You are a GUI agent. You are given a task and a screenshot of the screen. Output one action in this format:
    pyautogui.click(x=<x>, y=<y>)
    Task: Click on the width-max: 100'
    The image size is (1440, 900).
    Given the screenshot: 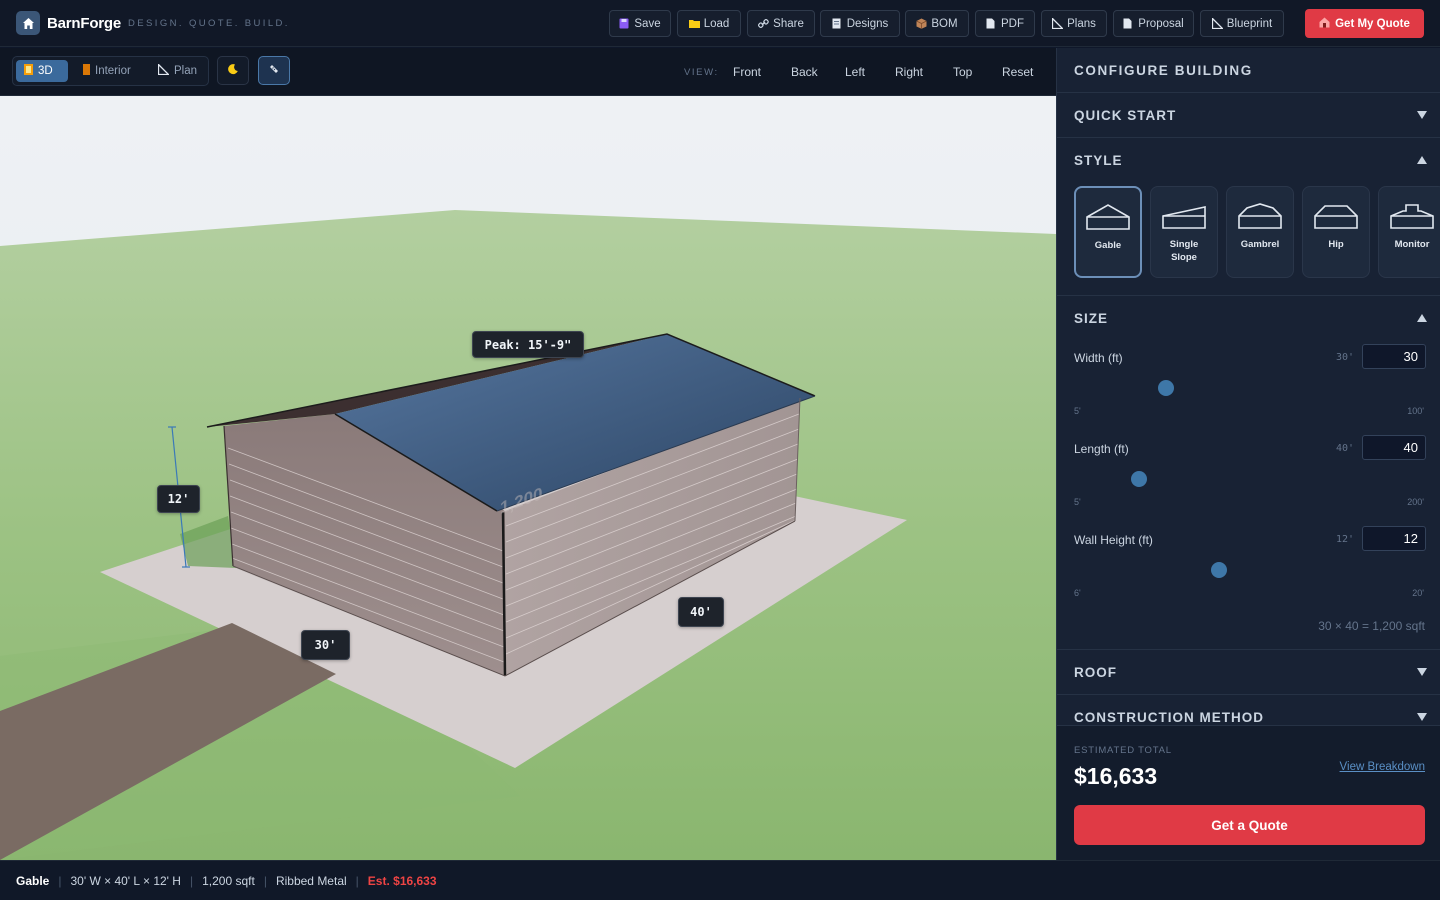 What is the action you would take?
    pyautogui.click(x=1415, y=411)
    